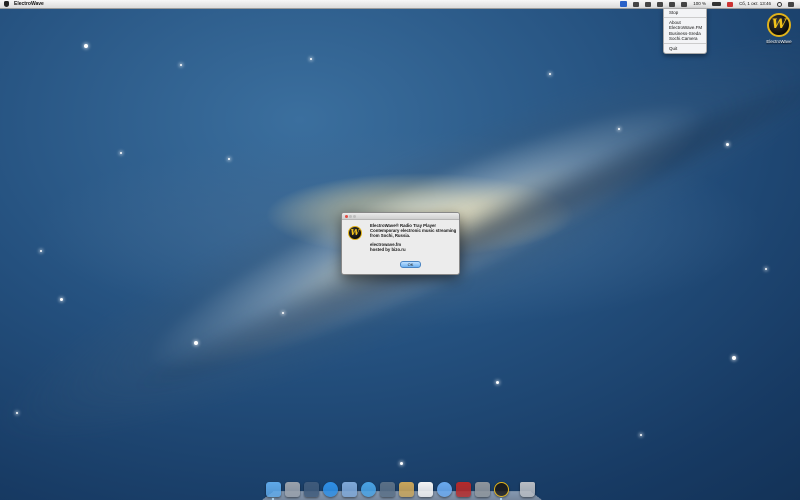 This screenshot has height=500, width=800. Describe the element at coordinates (425, 489) in the screenshot. I see `dock-app-calendar-icon` at that location.